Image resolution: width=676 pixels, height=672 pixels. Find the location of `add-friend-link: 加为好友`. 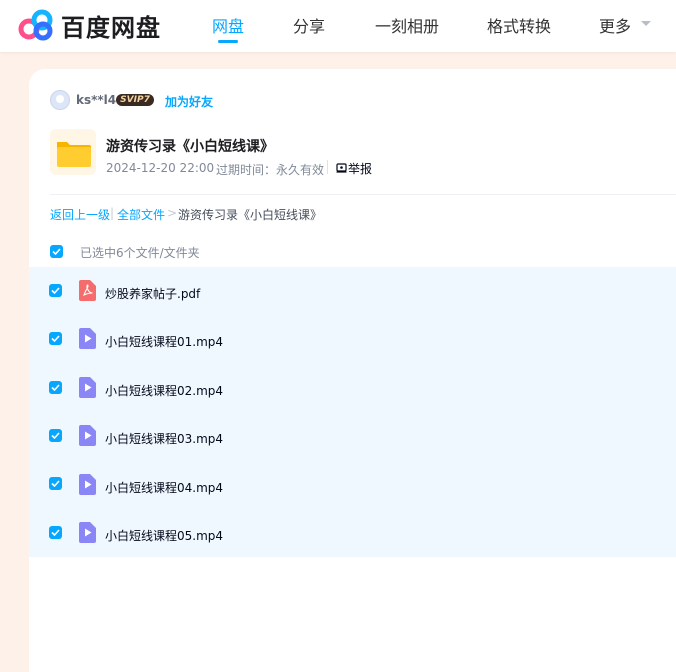

add-friend-link: 加为好友 is located at coordinates (189, 101).